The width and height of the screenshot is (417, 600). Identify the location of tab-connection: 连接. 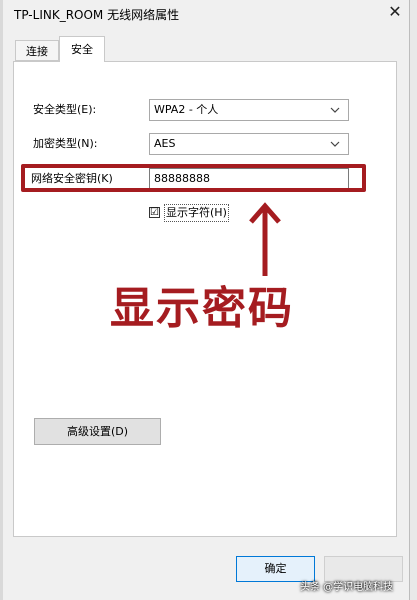
(37, 50).